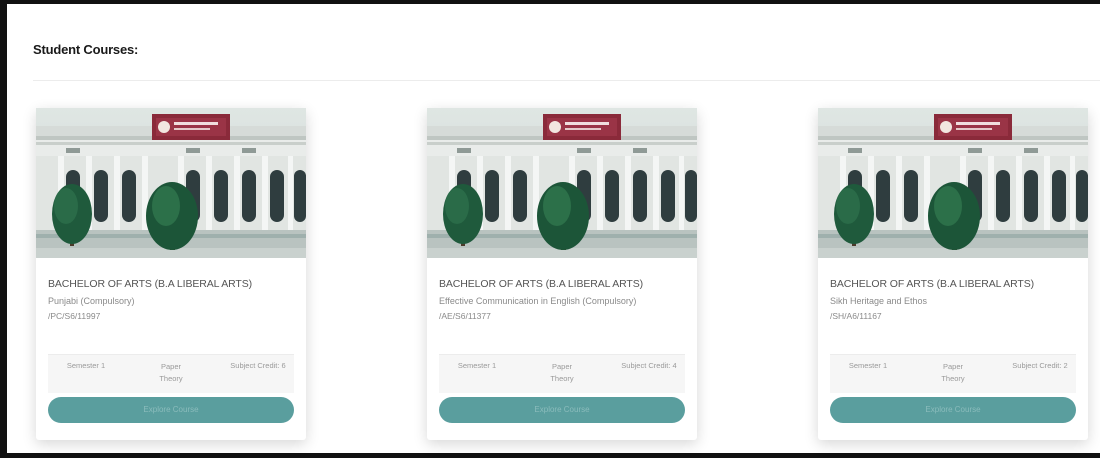  What do you see at coordinates (86, 49) in the screenshot?
I see `section-title: Student Courses:` at bounding box center [86, 49].